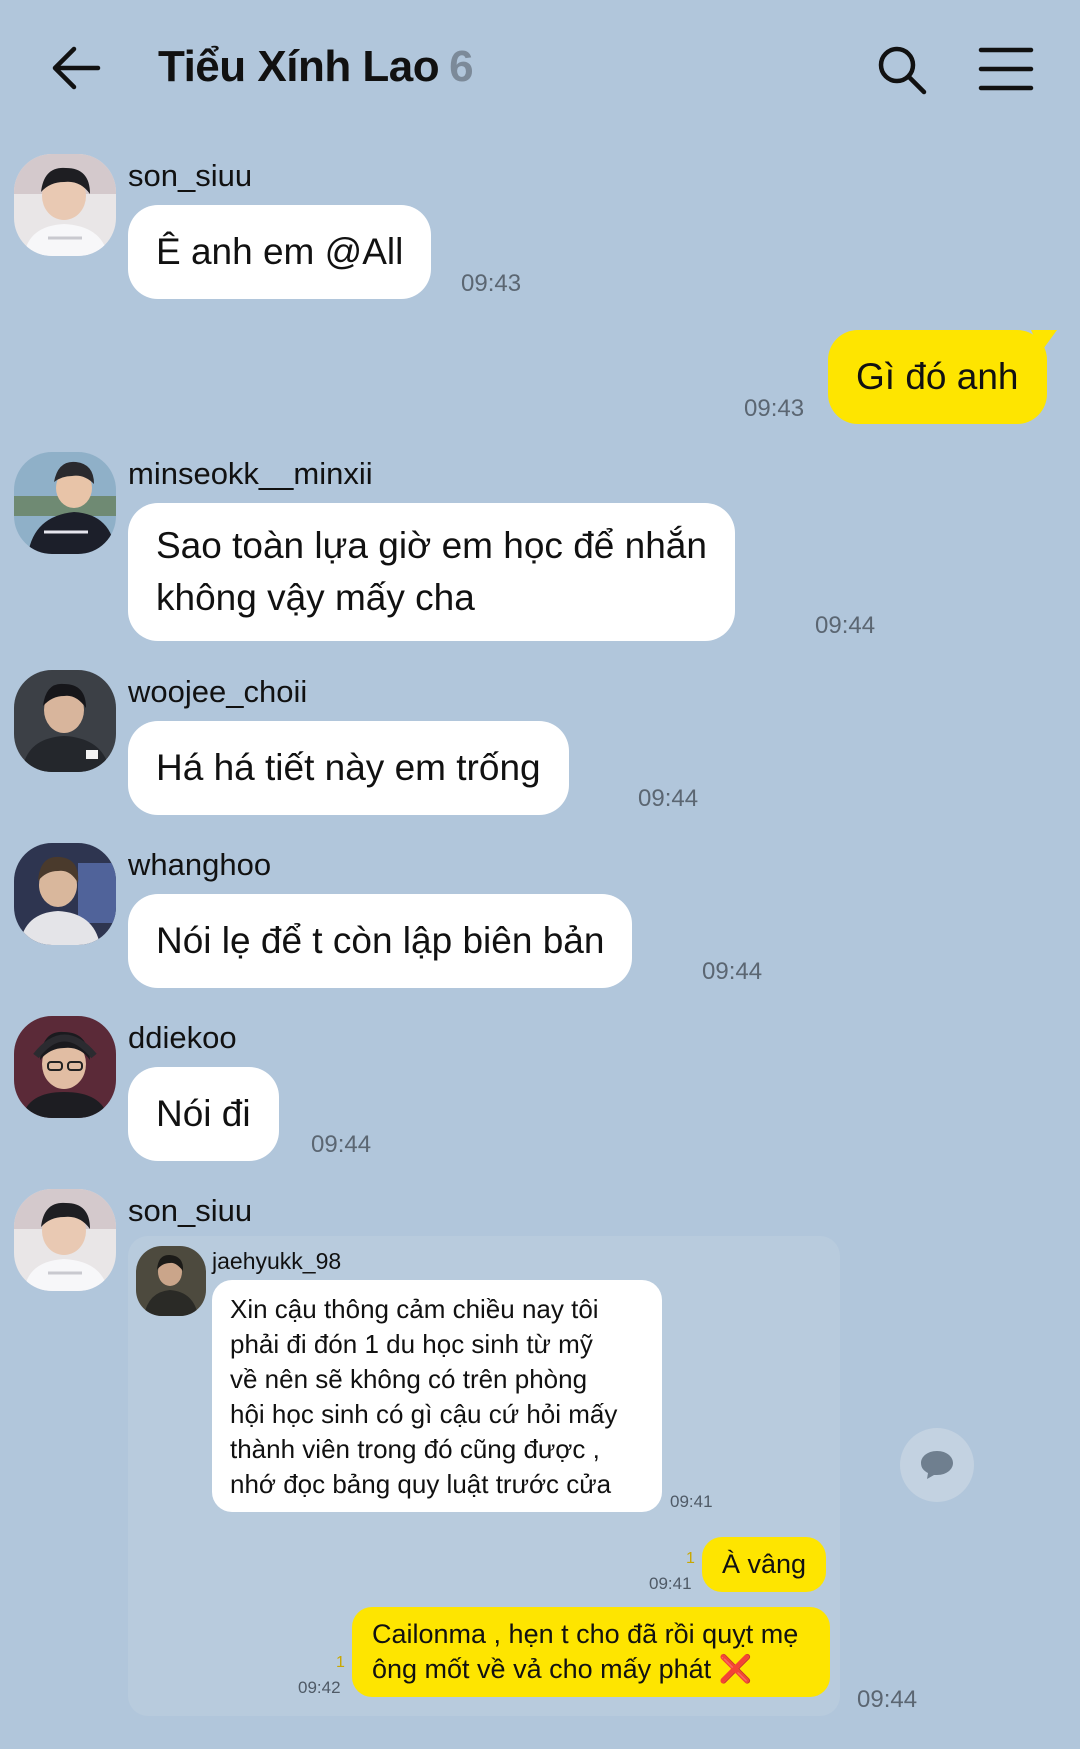  I want to click on back-button, so click(76, 68).